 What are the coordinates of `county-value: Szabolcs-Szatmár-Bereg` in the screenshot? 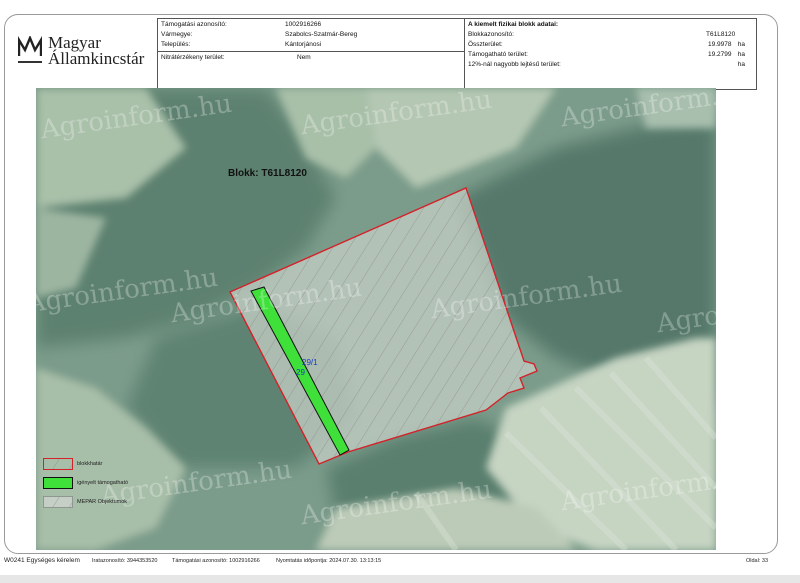 It's located at (321, 34).